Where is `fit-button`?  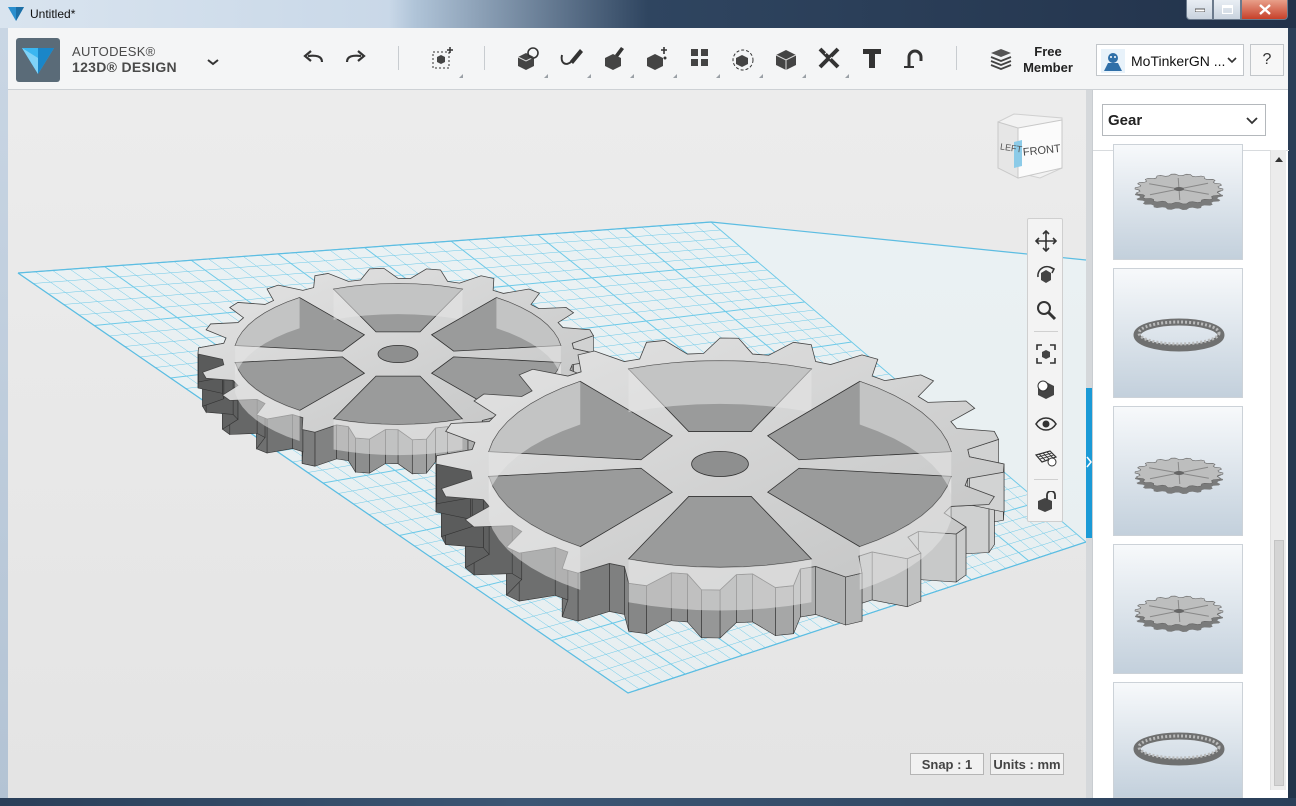
fit-button is located at coordinates (1046, 354).